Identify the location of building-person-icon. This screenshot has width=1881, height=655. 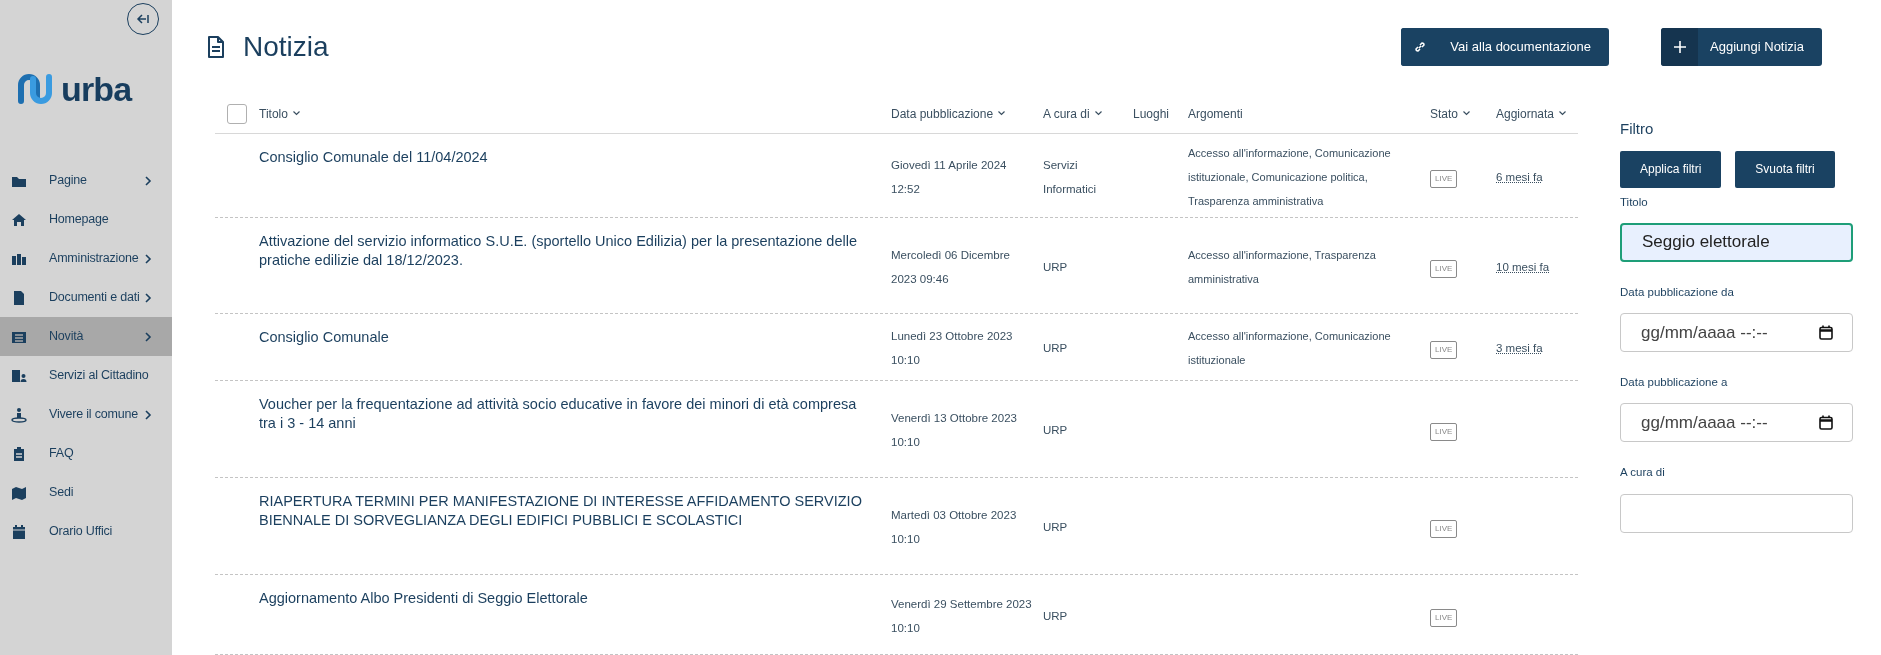
(19, 375).